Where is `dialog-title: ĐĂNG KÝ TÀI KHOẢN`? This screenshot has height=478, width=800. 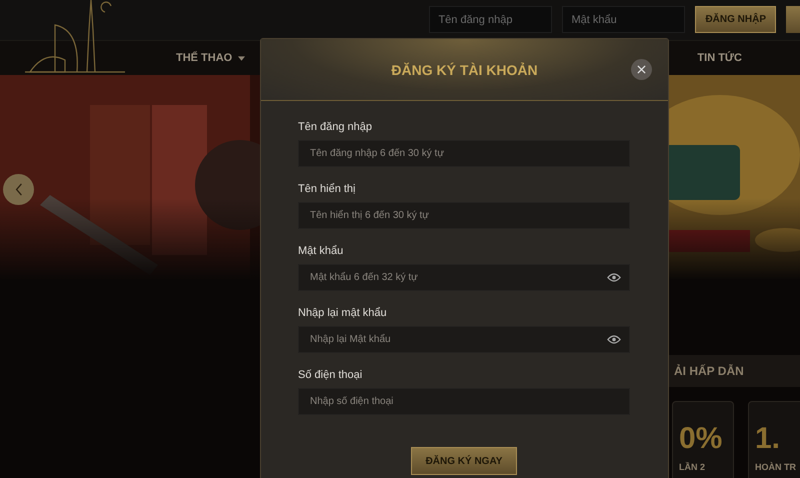 dialog-title: ĐĂNG KÝ TÀI KHOẢN is located at coordinates (464, 70).